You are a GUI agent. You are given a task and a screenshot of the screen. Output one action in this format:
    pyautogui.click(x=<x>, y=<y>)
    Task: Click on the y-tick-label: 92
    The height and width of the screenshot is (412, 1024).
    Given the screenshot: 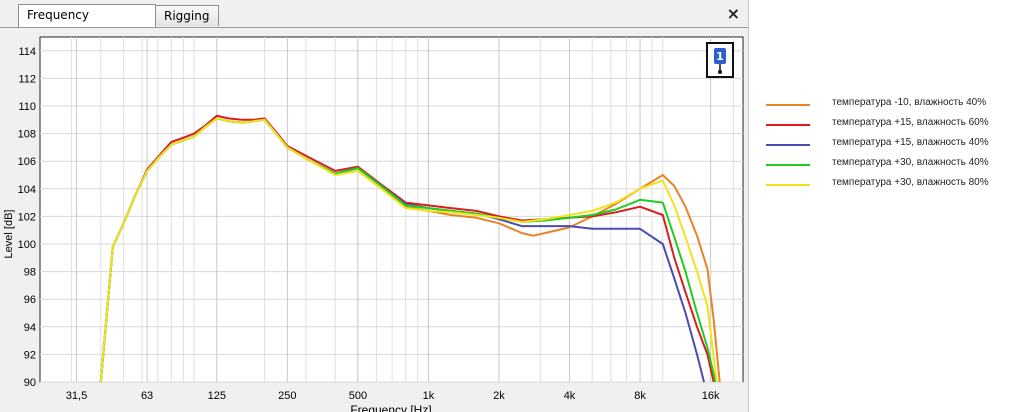 What is the action you would take?
    pyautogui.click(x=30, y=355)
    